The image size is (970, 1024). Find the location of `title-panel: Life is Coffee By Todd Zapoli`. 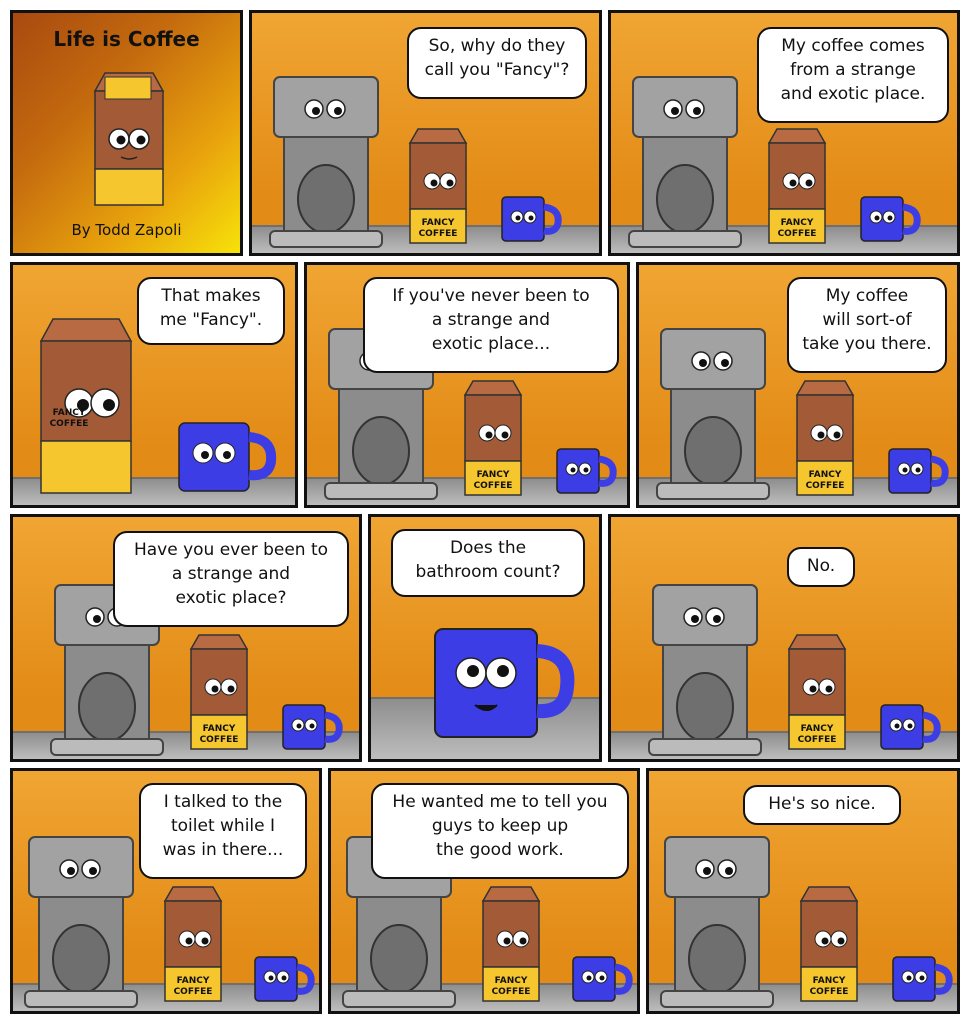

title-panel: Life is Coffee By Todd Zapoli is located at coordinates (126, 133).